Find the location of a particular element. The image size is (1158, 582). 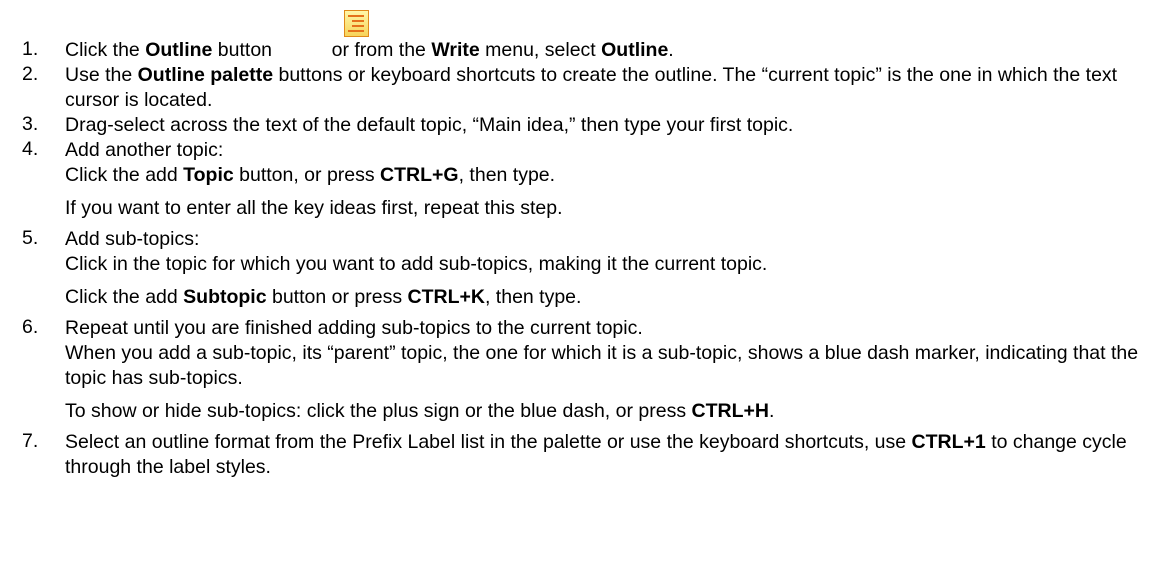

bold-term: Subtopic is located at coordinates (225, 297).